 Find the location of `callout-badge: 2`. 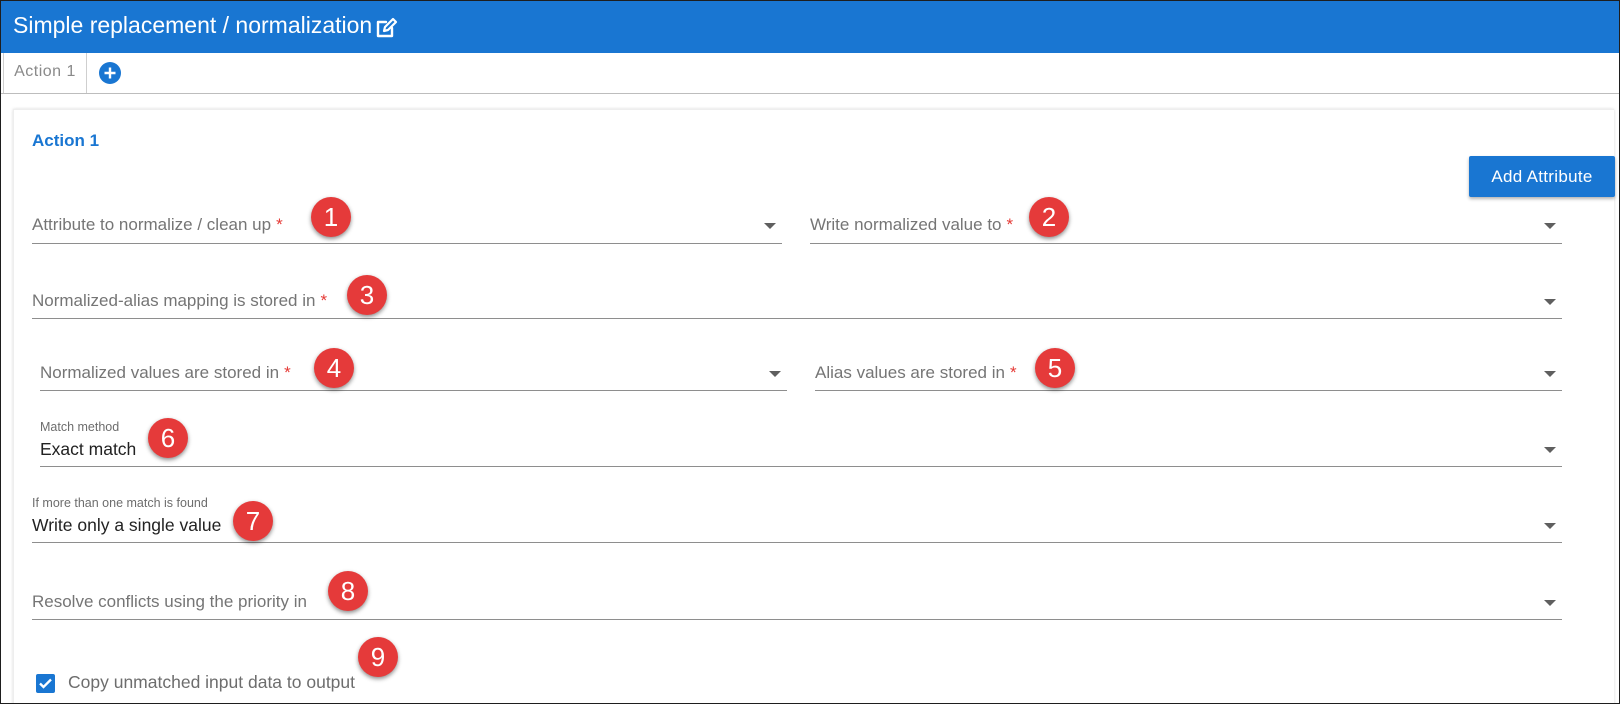

callout-badge: 2 is located at coordinates (1049, 217).